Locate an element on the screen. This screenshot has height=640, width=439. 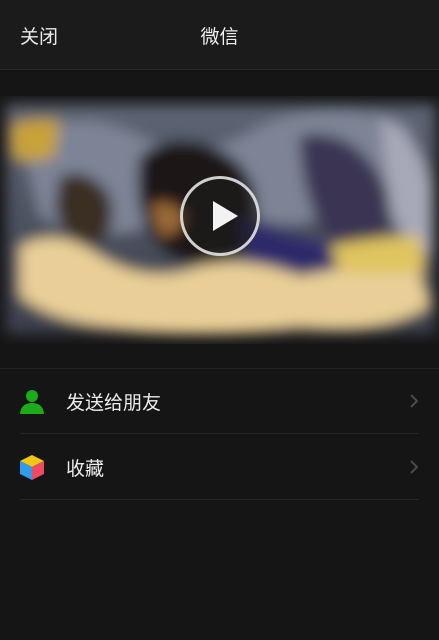
person-icon is located at coordinates (32, 402).